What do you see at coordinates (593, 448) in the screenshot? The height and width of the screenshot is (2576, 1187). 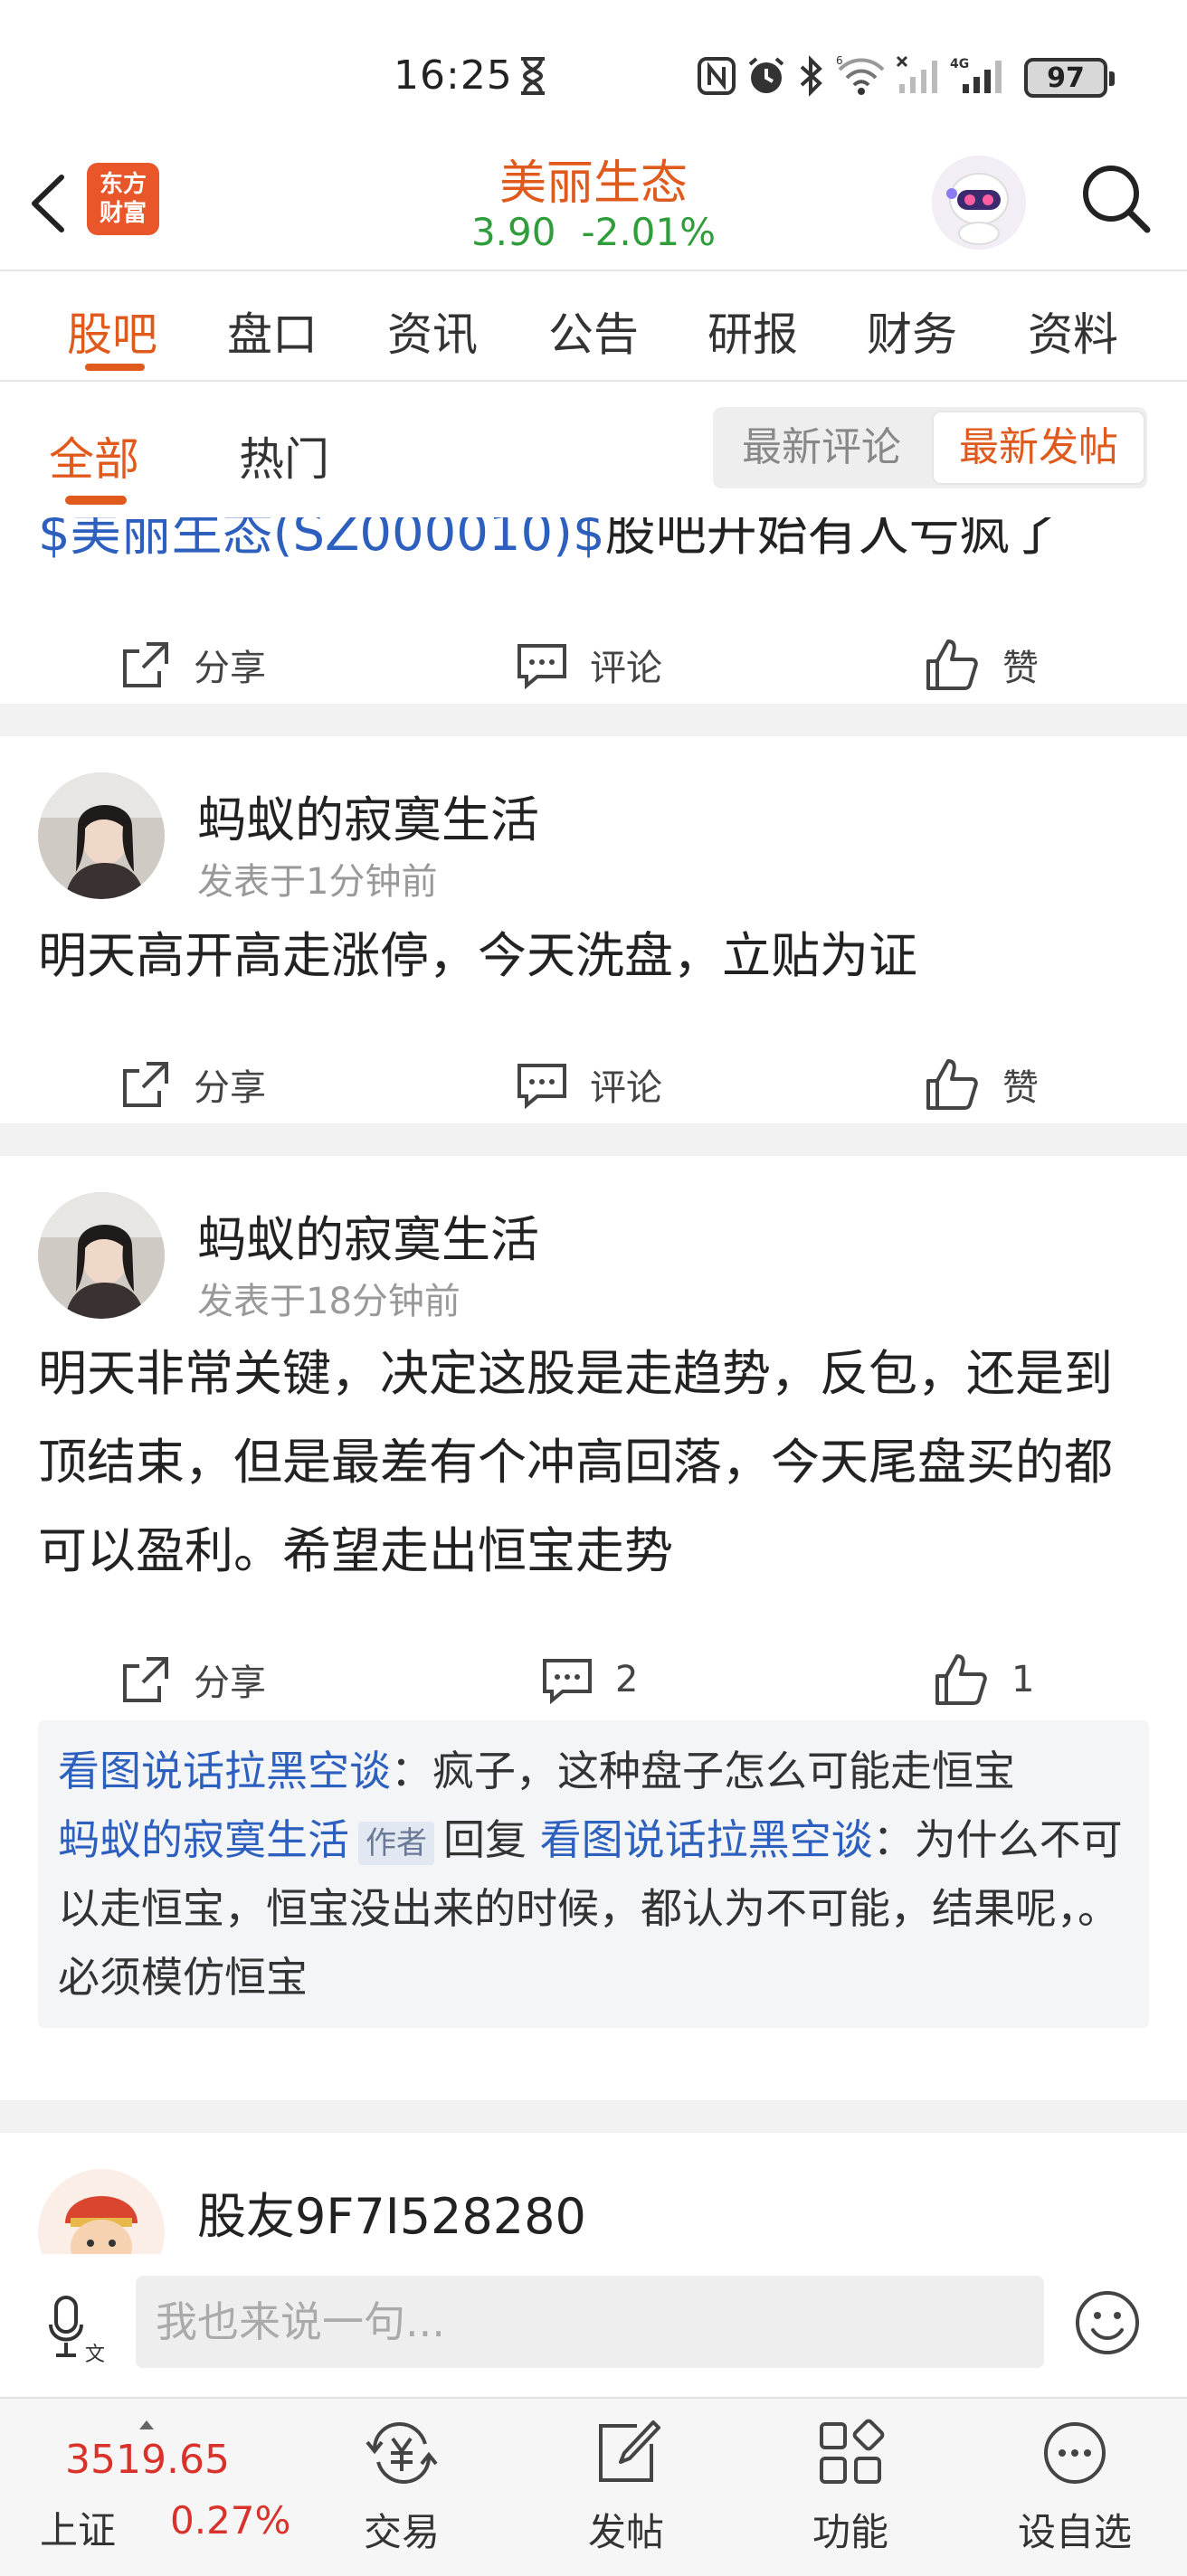 I see `sub-tabs: 全部 热门 最新评论 最新发帖` at bounding box center [593, 448].